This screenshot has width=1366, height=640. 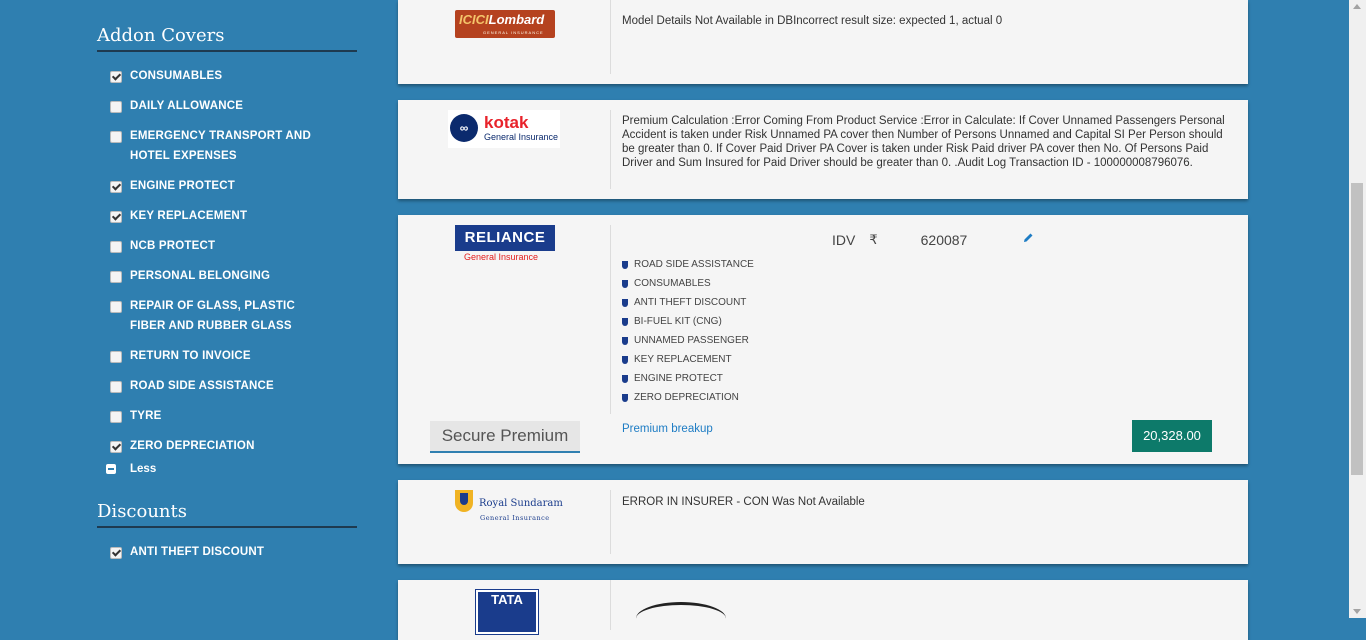 I want to click on addon-consumables: CONSUMABLES, so click(x=215, y=78).